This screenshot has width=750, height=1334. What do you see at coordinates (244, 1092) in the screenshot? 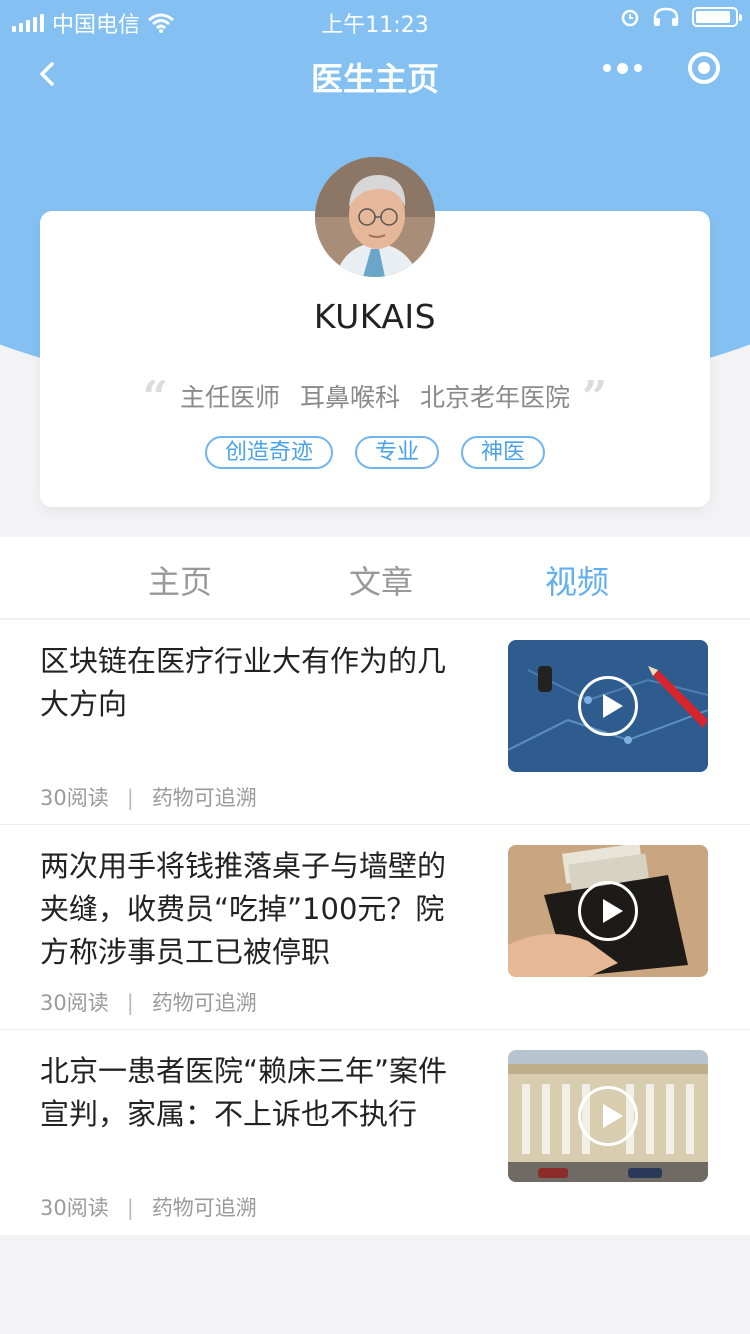
I see `item-title: 北京一患者医院“赖床三年”案件宣判，家属：不上诉也不执行` at bounding box center [244, 1092].